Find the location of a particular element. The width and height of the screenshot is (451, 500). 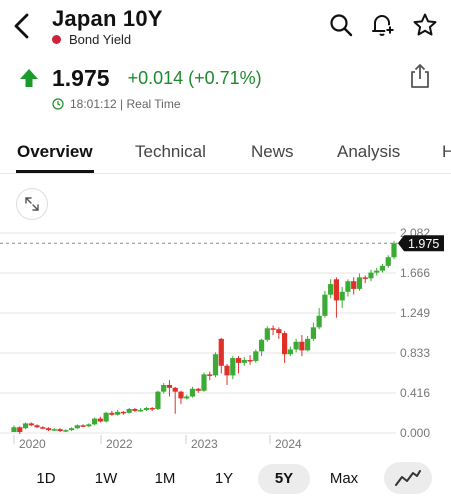

tab-analysis: Analysis is located at coordinates (368, 152).